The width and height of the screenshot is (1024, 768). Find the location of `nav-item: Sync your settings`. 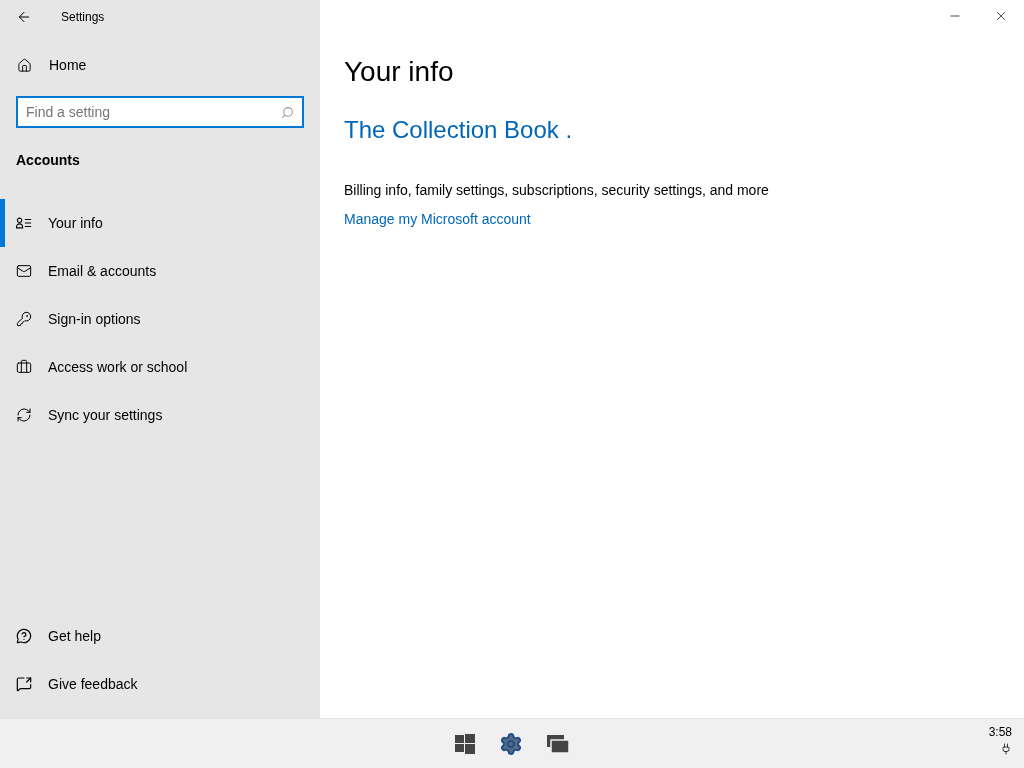

nav-item: Sync your settings is located at coordinates (160, 415).